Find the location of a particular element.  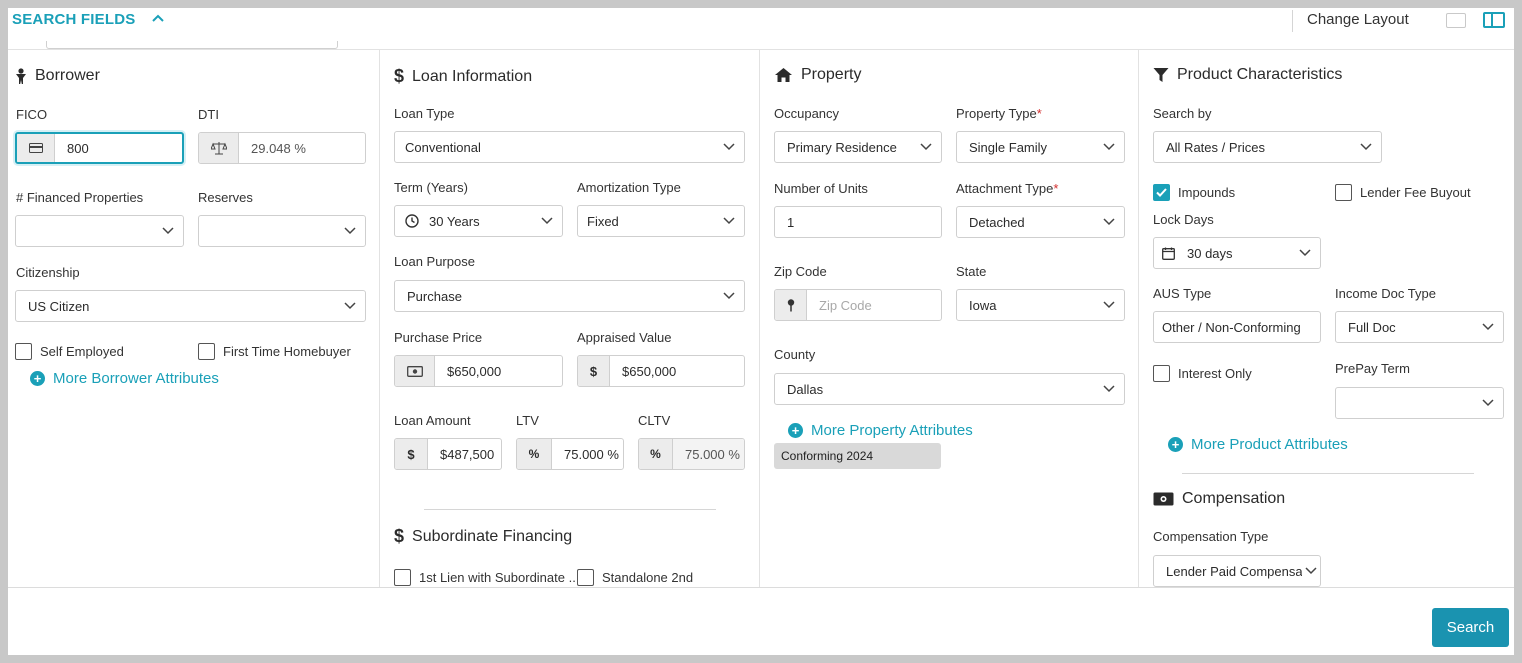

compensation-section-title: Compensation is located at coordinates (1219, 499).